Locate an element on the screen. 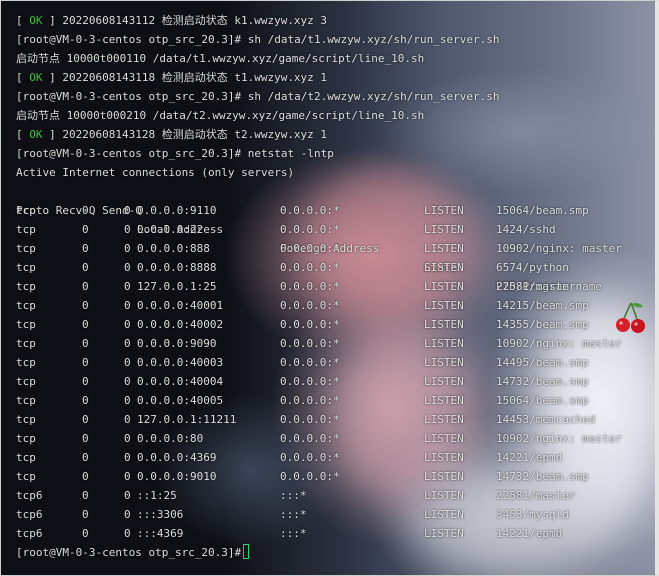  bracket-open: [ is located at coordinates (23, 20).